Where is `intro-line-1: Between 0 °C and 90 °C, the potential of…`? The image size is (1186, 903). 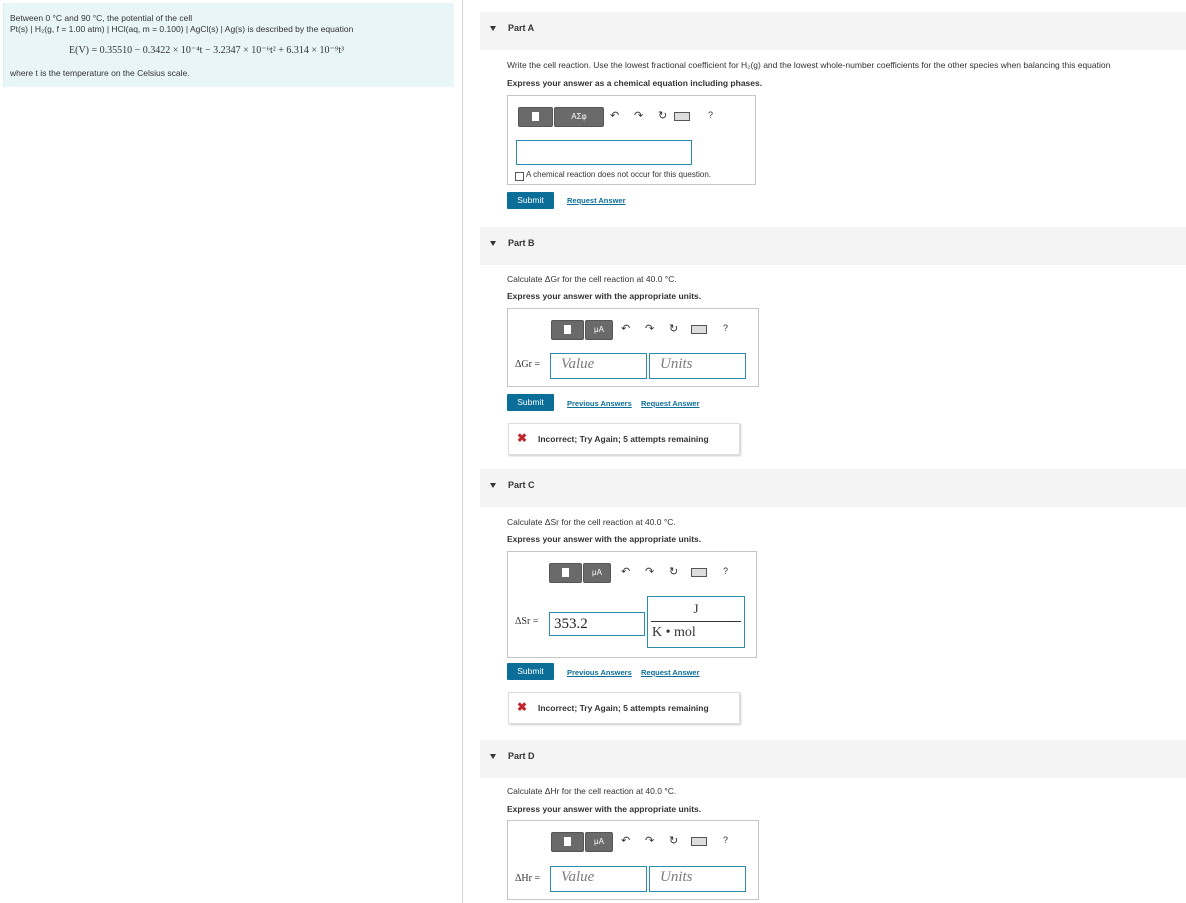
intro-line-1: Between 0 °C and 90 °C, the potential of… is located at coordinates (101, 18).